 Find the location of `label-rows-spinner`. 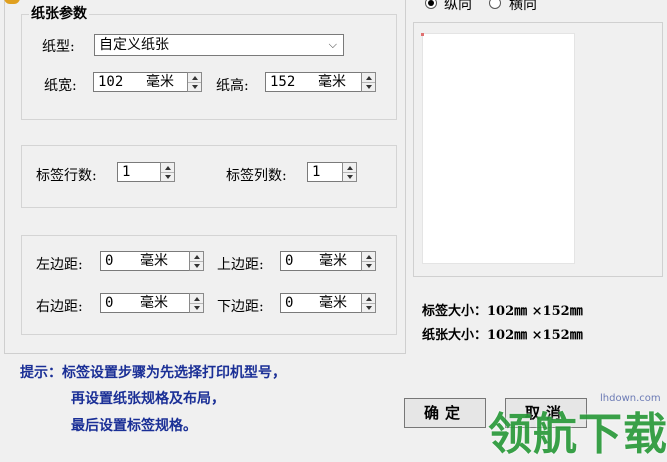

label-rows-spinner is located at coordinates (167, 172).